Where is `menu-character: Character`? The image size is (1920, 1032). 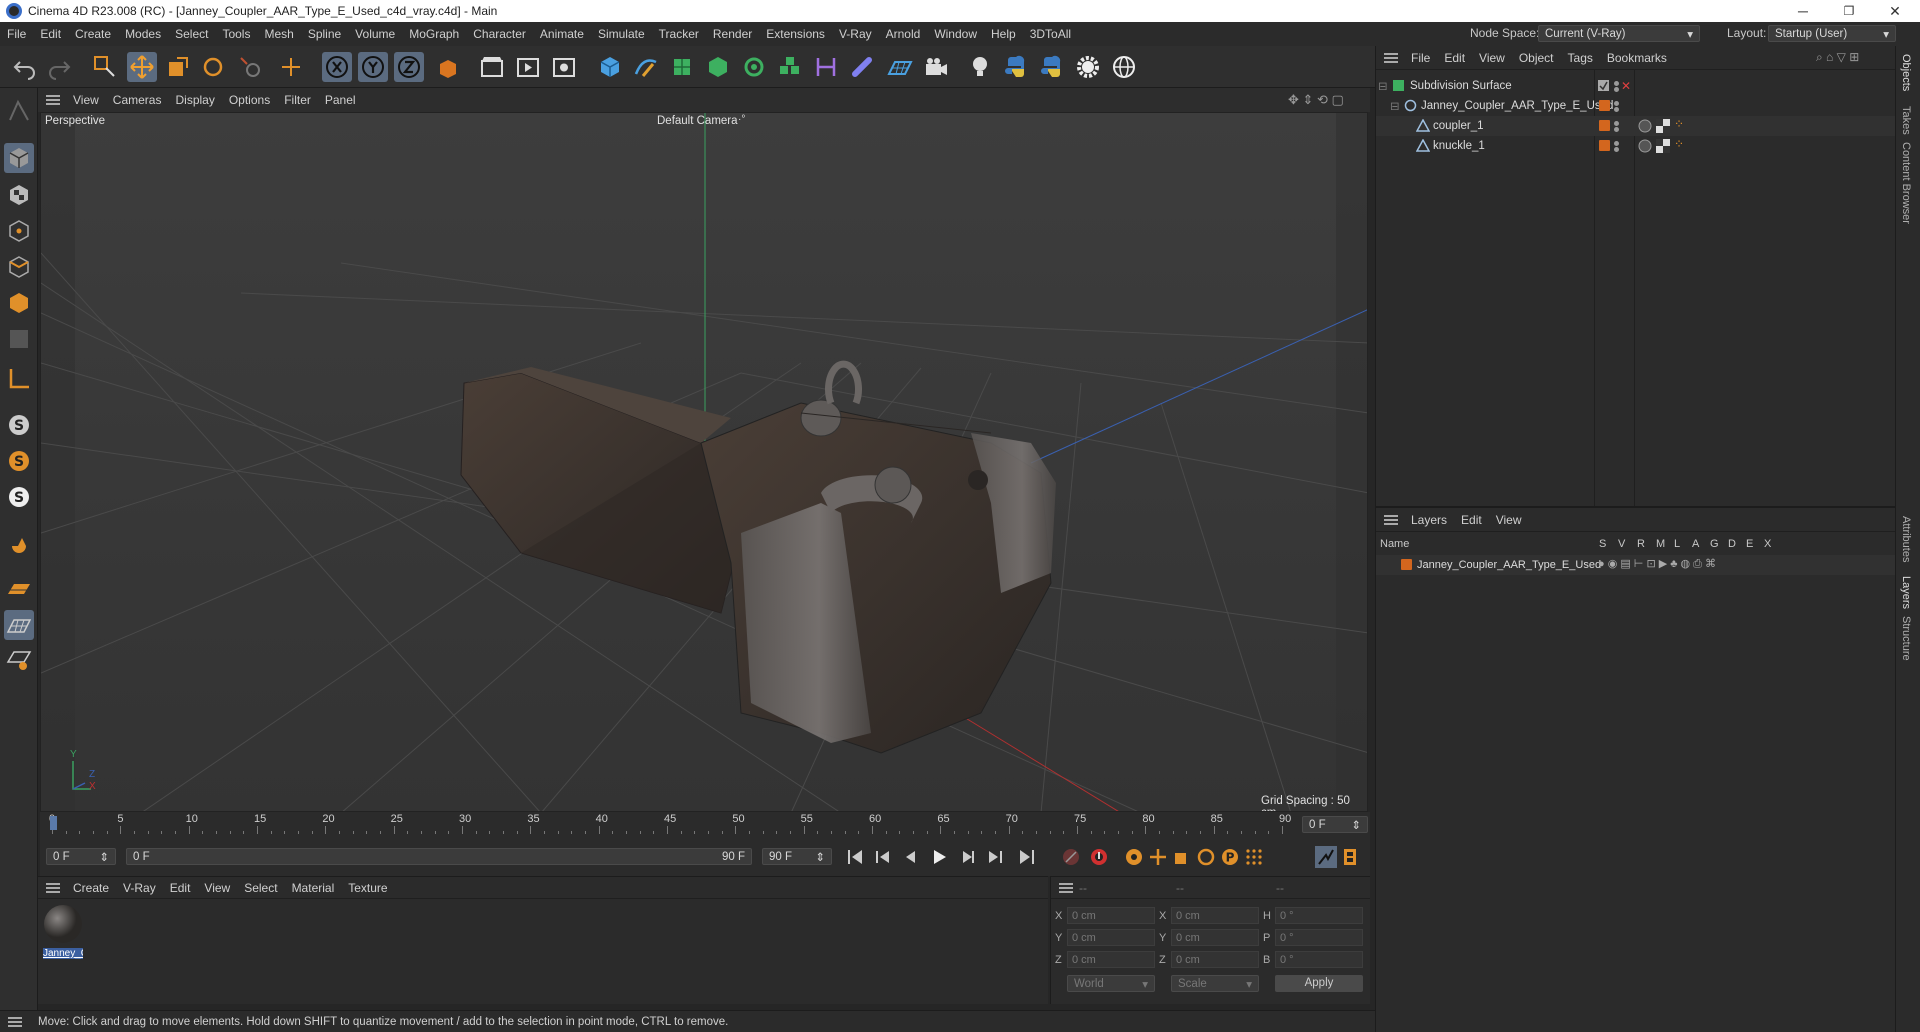 menu-character: Character is located at coordinates (499, 34).